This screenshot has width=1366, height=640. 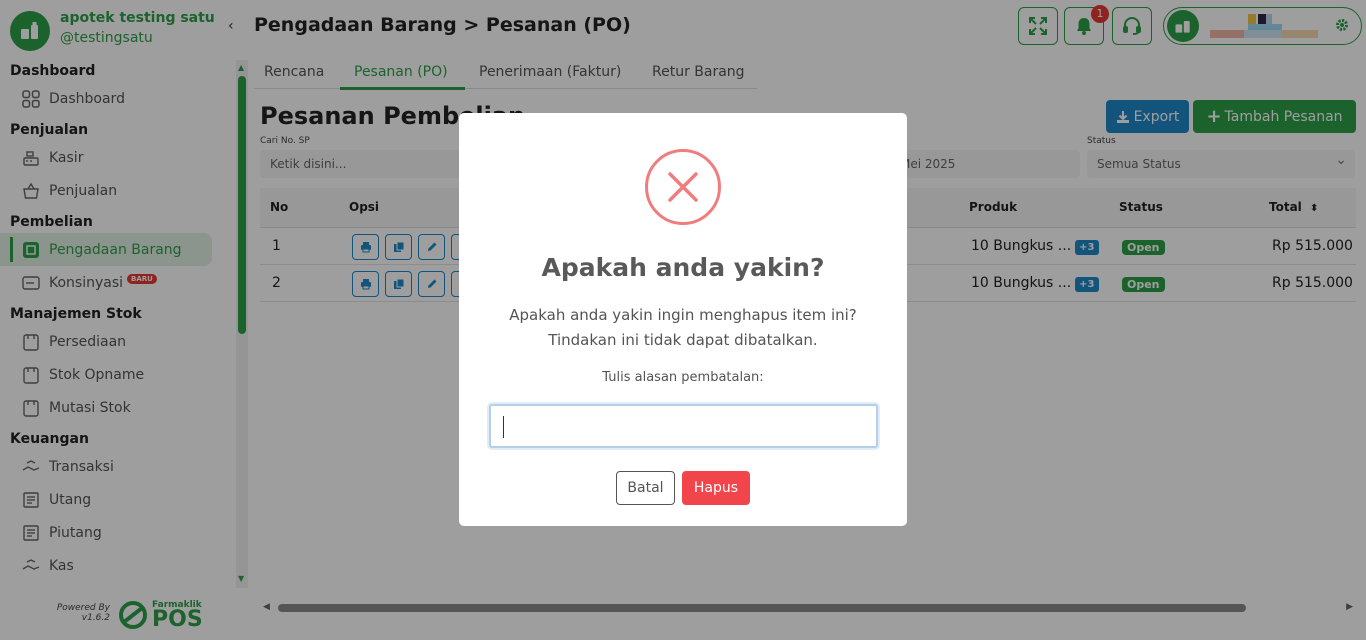 What do you see at coordinates (683, 377) in the screenshot?
I see `cancel-reason-label: Tulis alasan pembatalan:` at bounding box center [683, 377].